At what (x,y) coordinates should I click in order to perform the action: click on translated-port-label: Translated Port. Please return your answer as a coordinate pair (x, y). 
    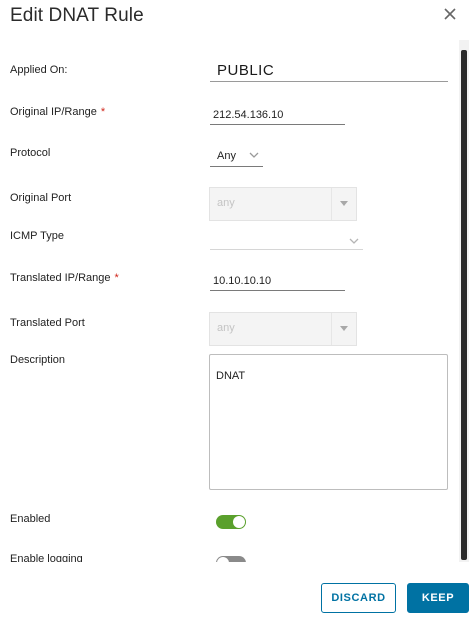
    Looking at the image, I should click on (47, 323).